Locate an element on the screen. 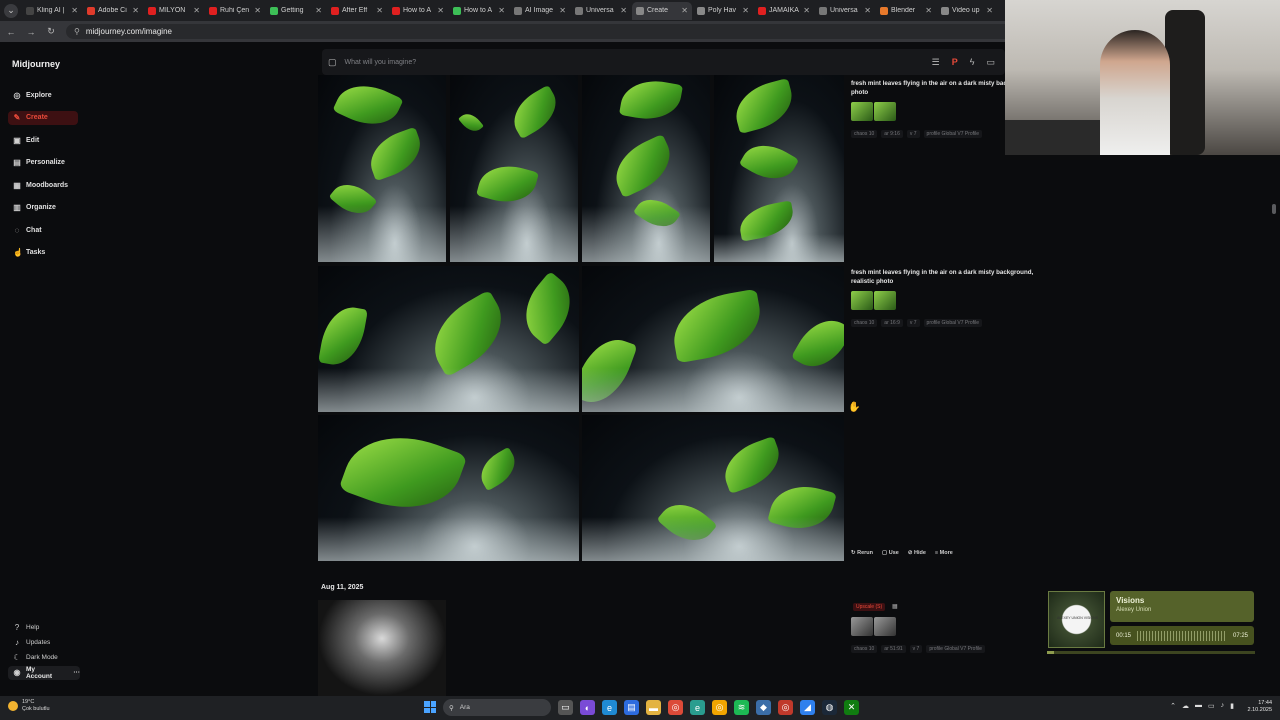 The image size is (1280, 720). browser-tab: Adobe Ci ✕ is located at coordinates (113, 11).